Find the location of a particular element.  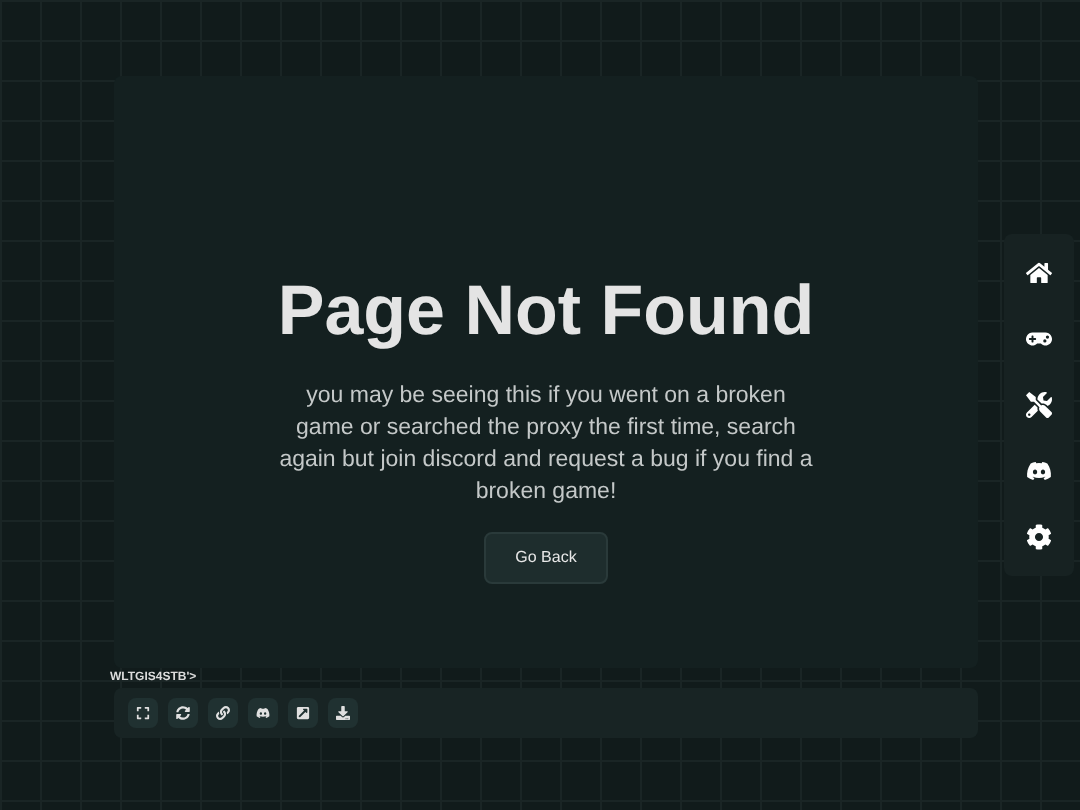

external-link-icon is located at coordinates (303, 713).